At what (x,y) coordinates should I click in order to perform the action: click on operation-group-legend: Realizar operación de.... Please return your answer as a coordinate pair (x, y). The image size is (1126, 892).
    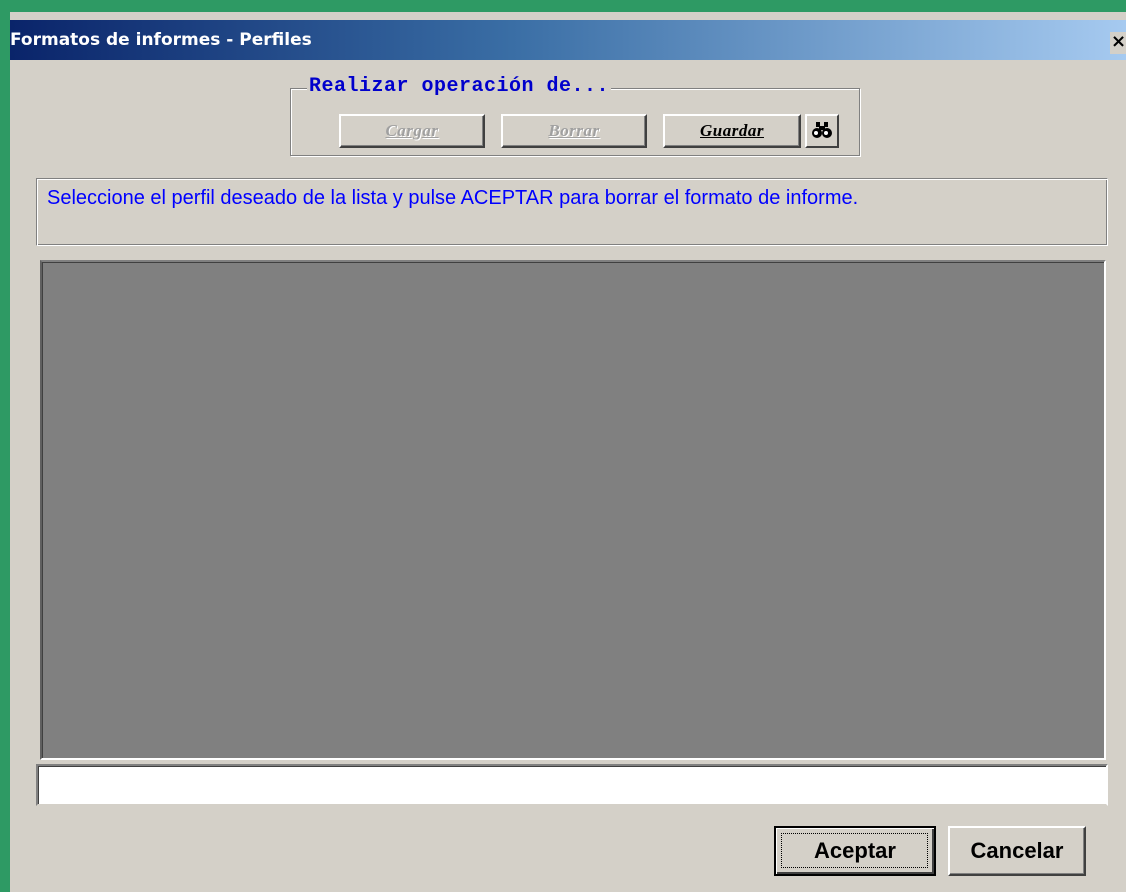
    Looking at the image, I should click on (459, 86).